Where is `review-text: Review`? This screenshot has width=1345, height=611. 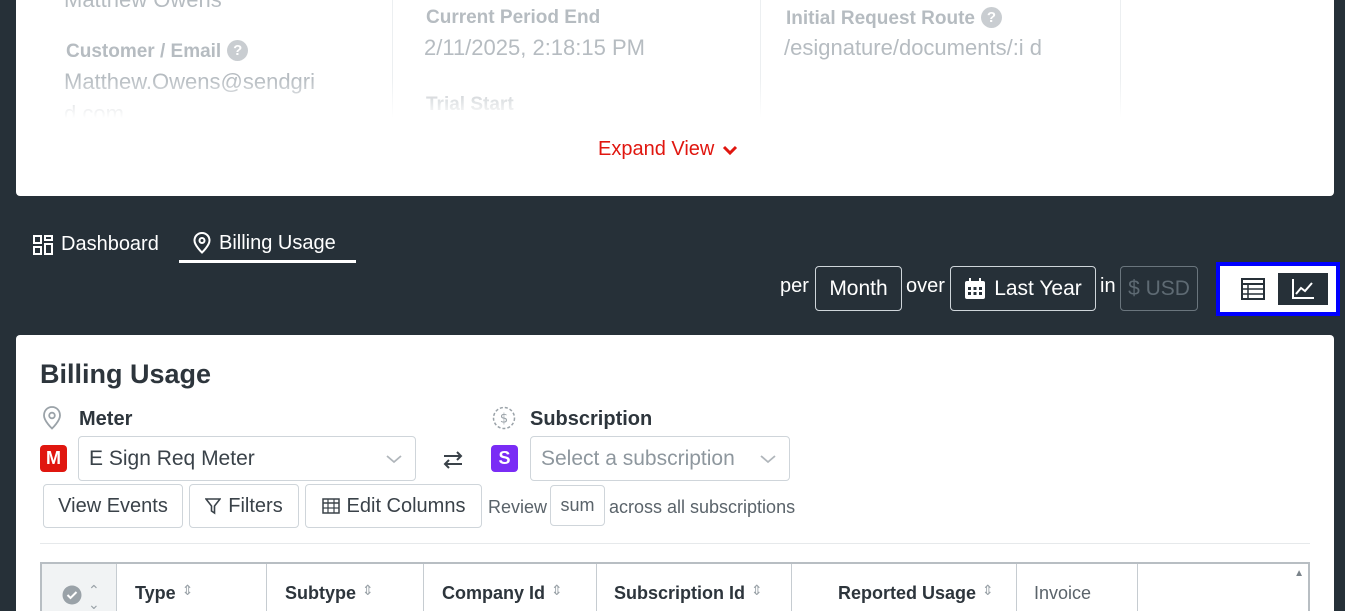
review-text: Review is located at coordinates (518, 507).